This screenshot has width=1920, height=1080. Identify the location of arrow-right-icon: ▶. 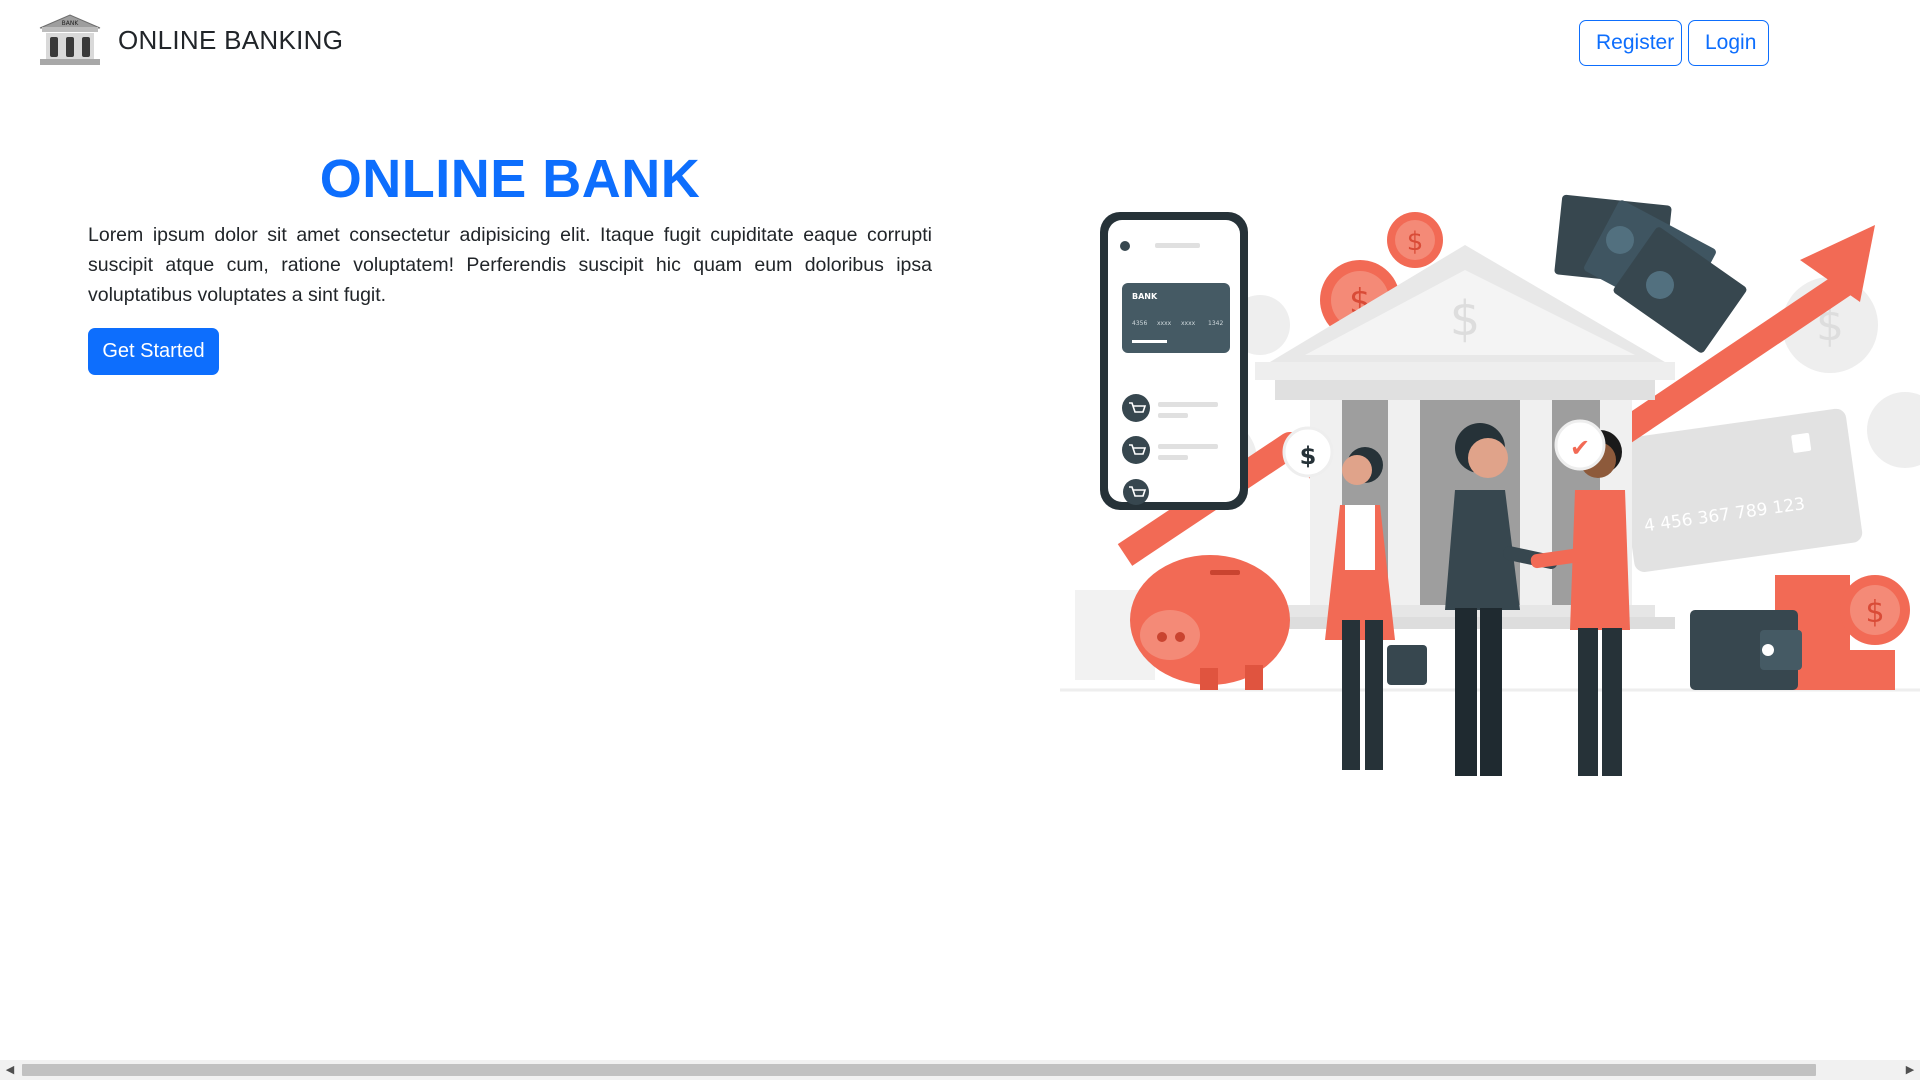
(1910, 1070).